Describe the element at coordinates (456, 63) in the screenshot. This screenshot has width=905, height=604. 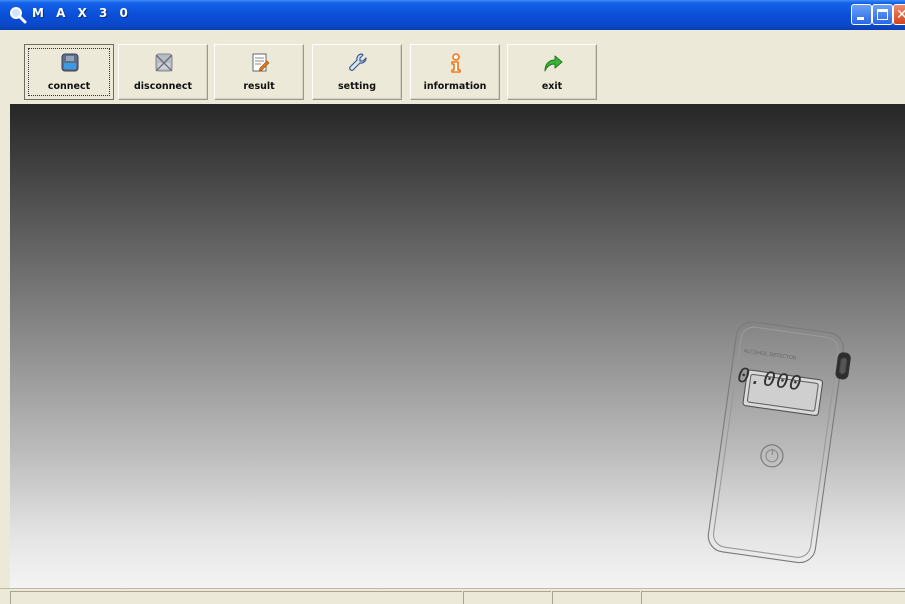
I see `information-icon` at that location.